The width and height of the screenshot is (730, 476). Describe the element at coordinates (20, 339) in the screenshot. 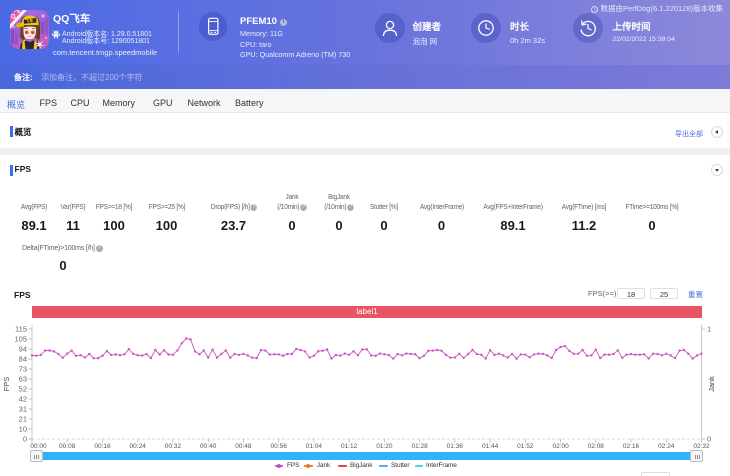

I see `svg-text: 105` at that location.